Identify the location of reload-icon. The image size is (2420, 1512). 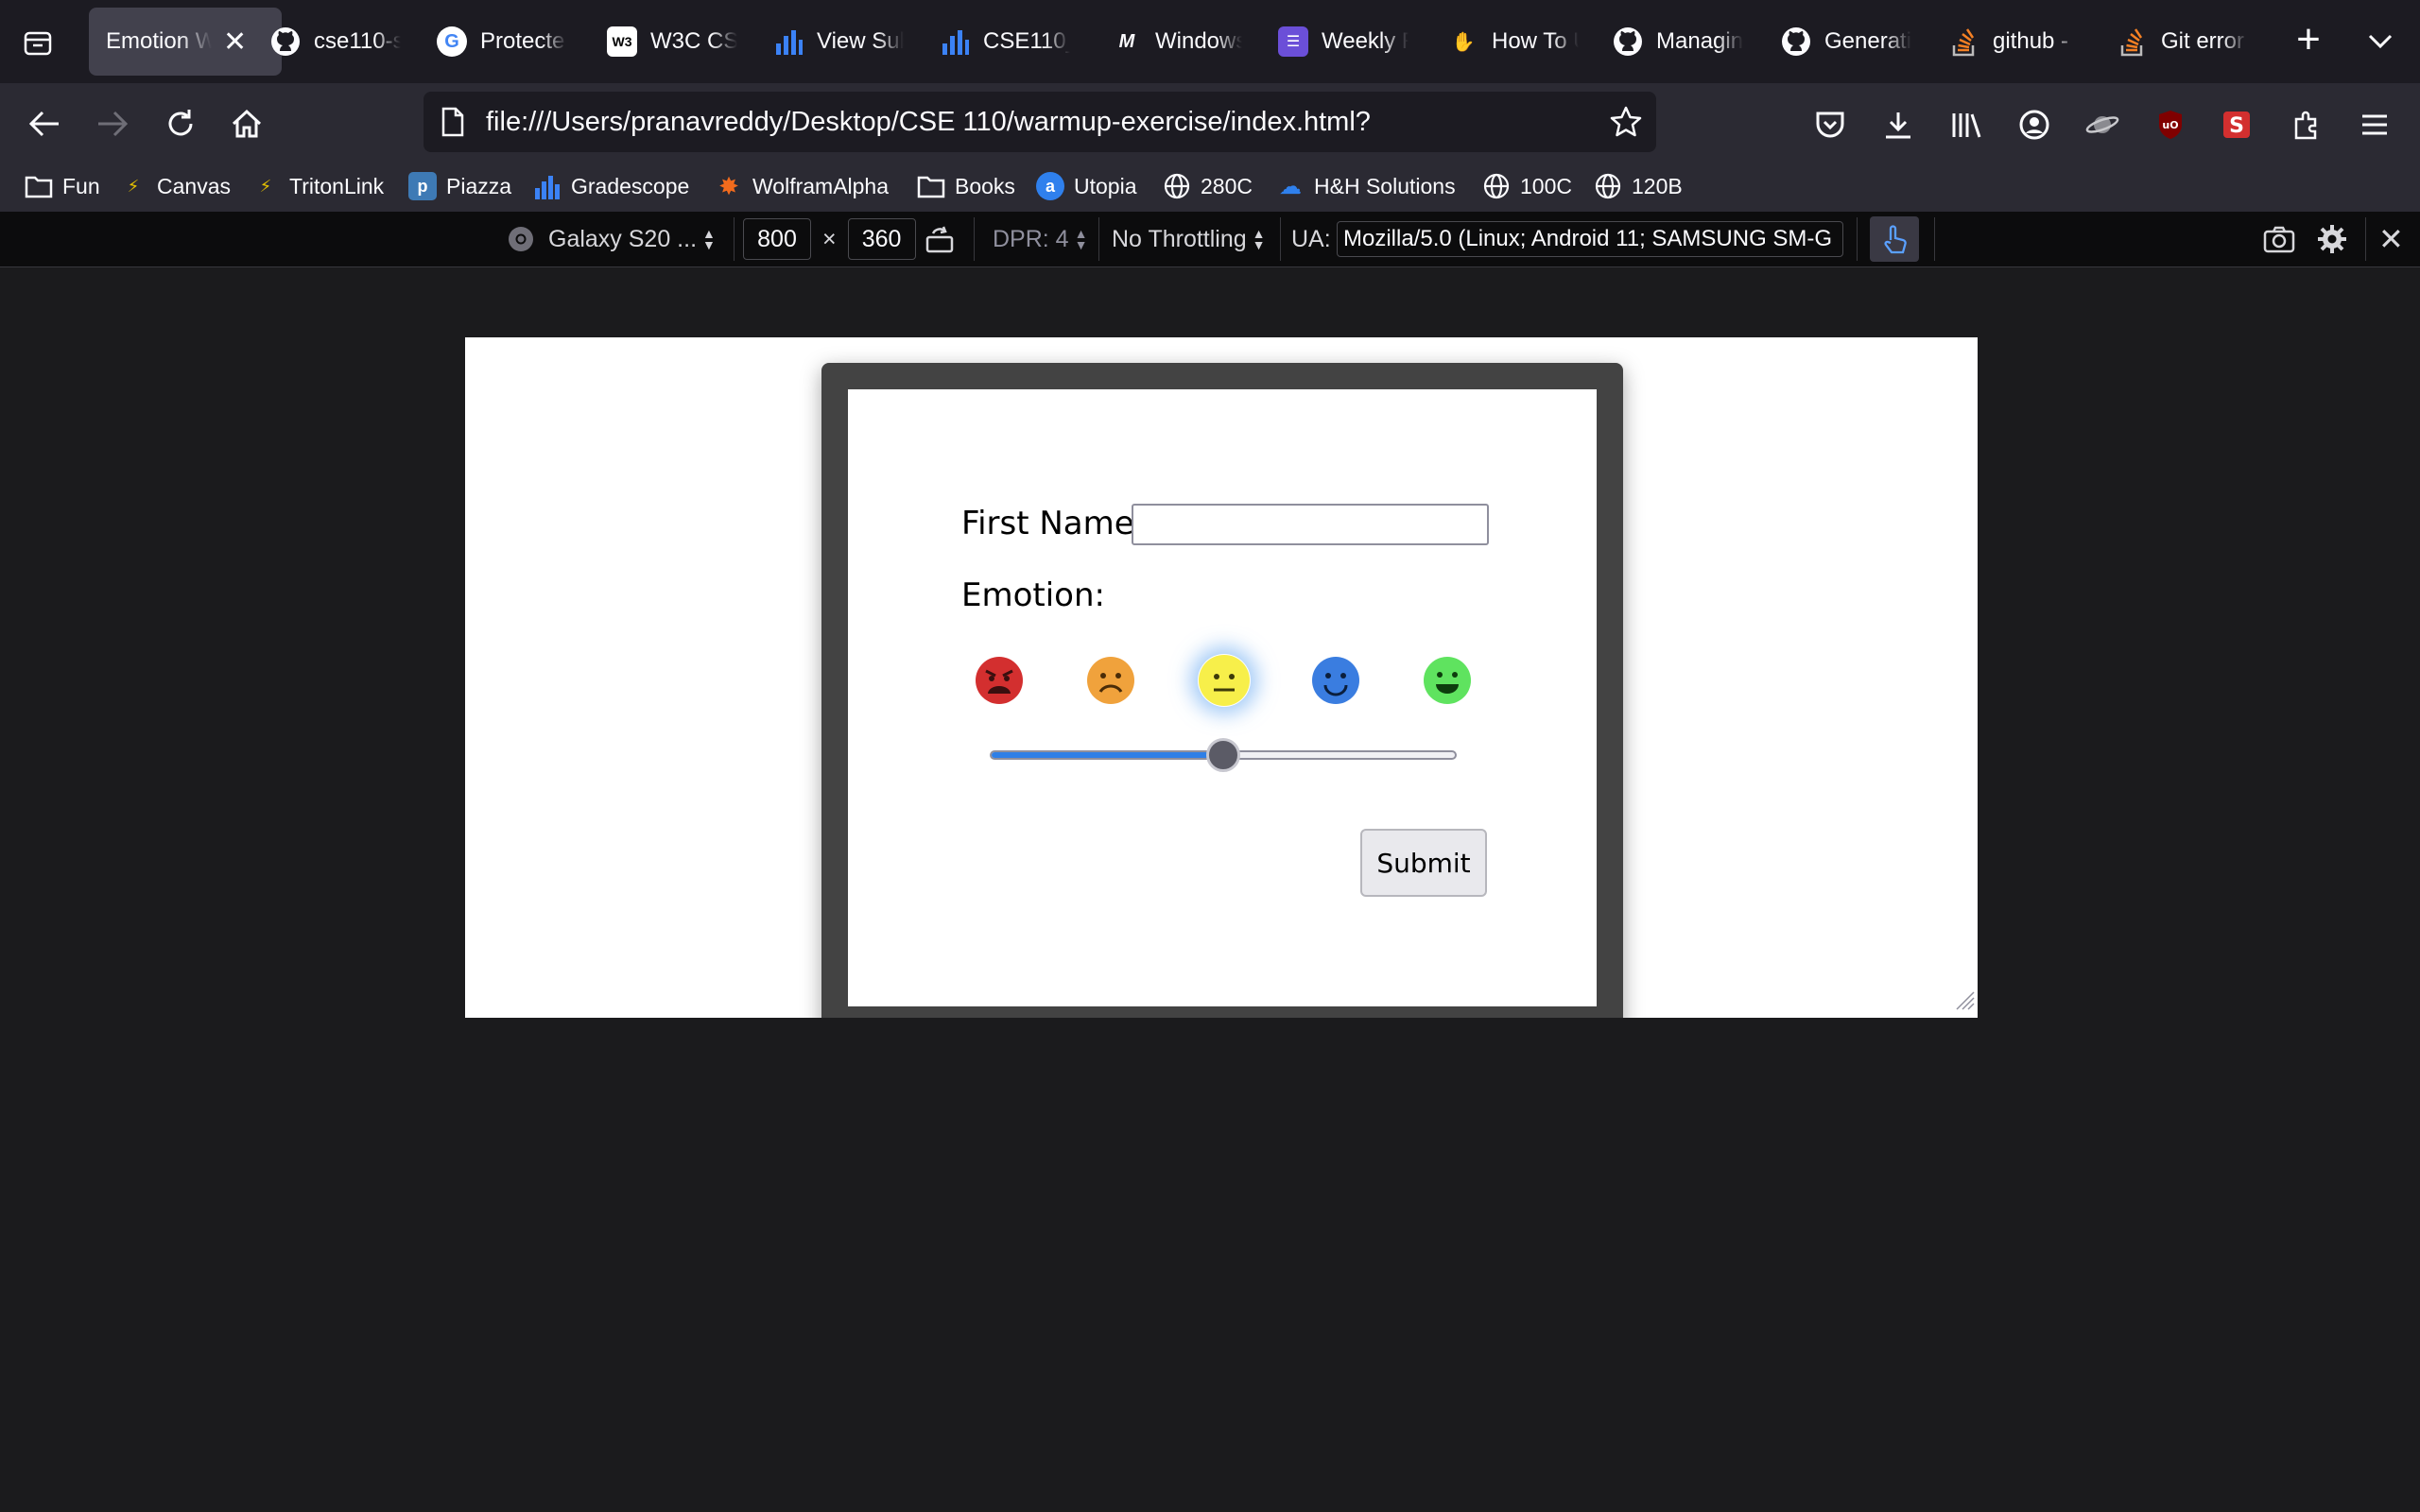
(180, 123).